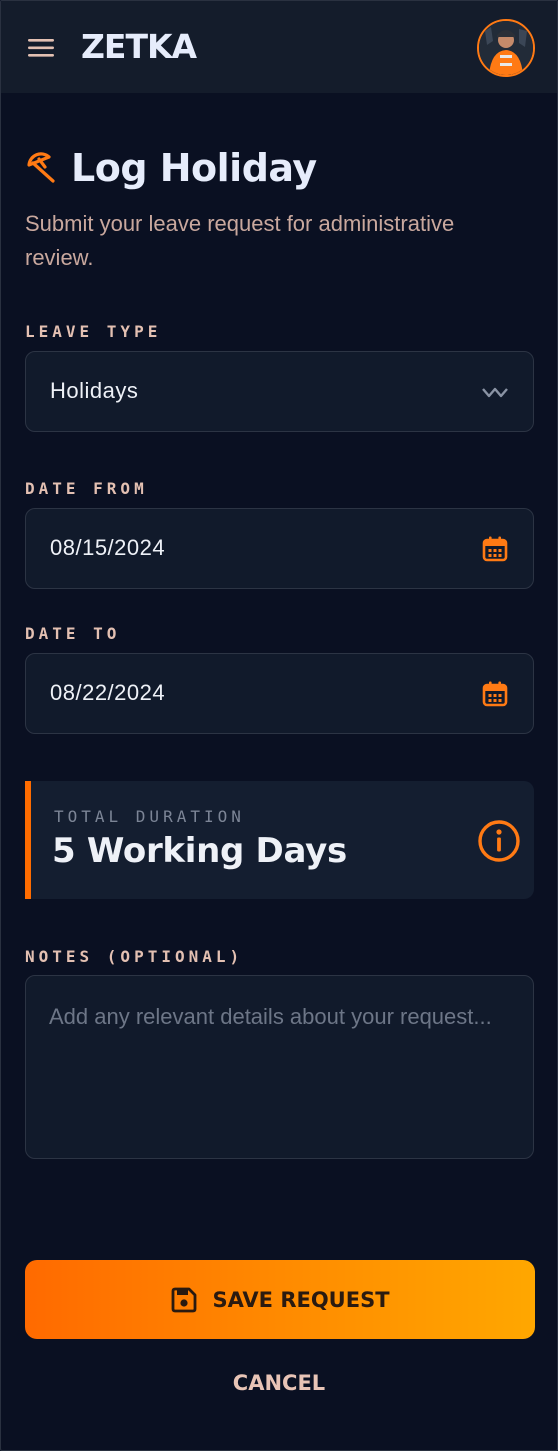  I want to click on avatar, so click(506, 48).